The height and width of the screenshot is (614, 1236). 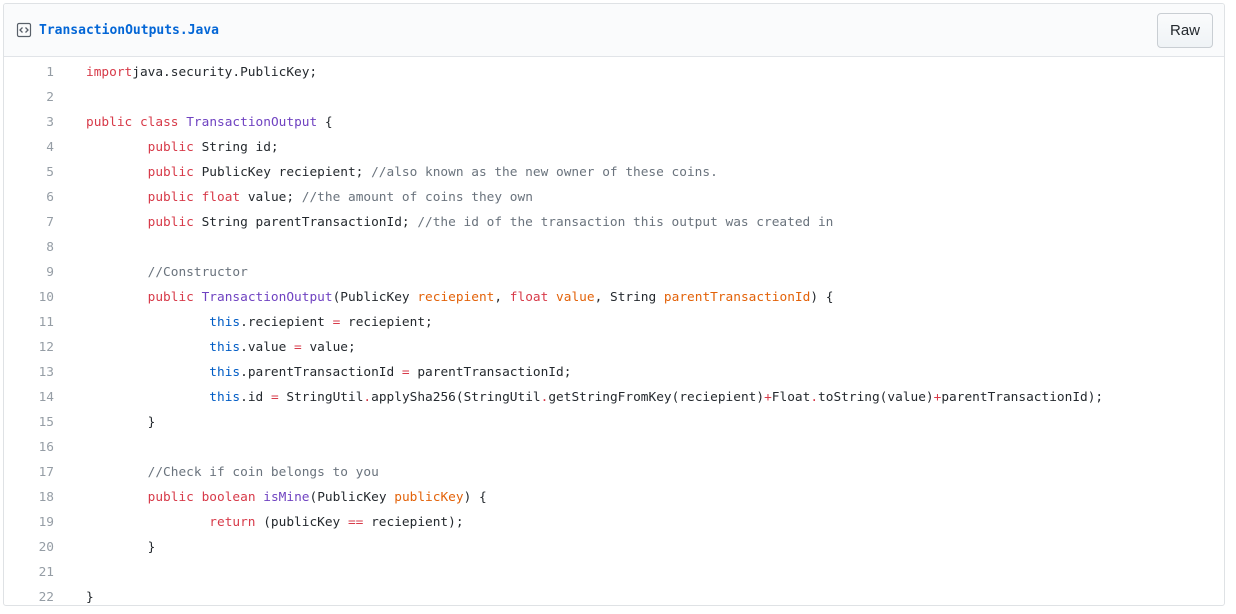 I want to click on code-token: value;, so click(x=271, y=197).